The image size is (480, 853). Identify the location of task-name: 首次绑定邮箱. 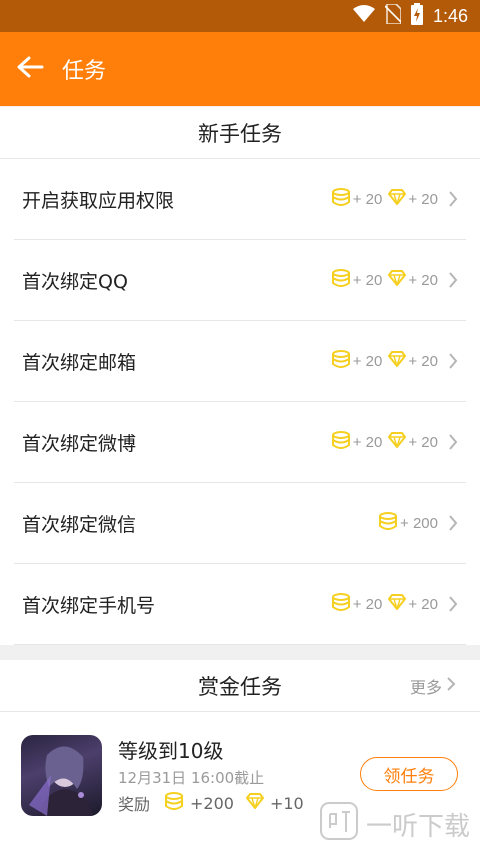
(79, 362).